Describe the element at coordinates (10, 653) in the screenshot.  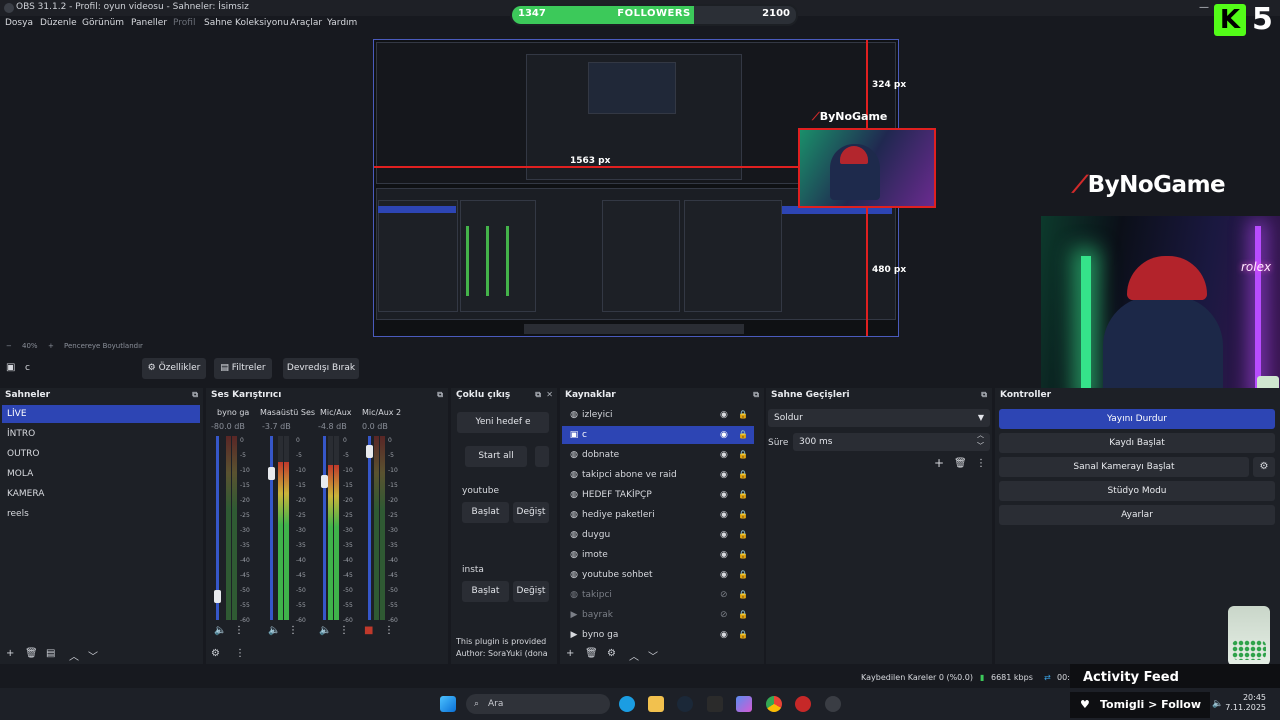
I see `add-scene-button: +` at that location.